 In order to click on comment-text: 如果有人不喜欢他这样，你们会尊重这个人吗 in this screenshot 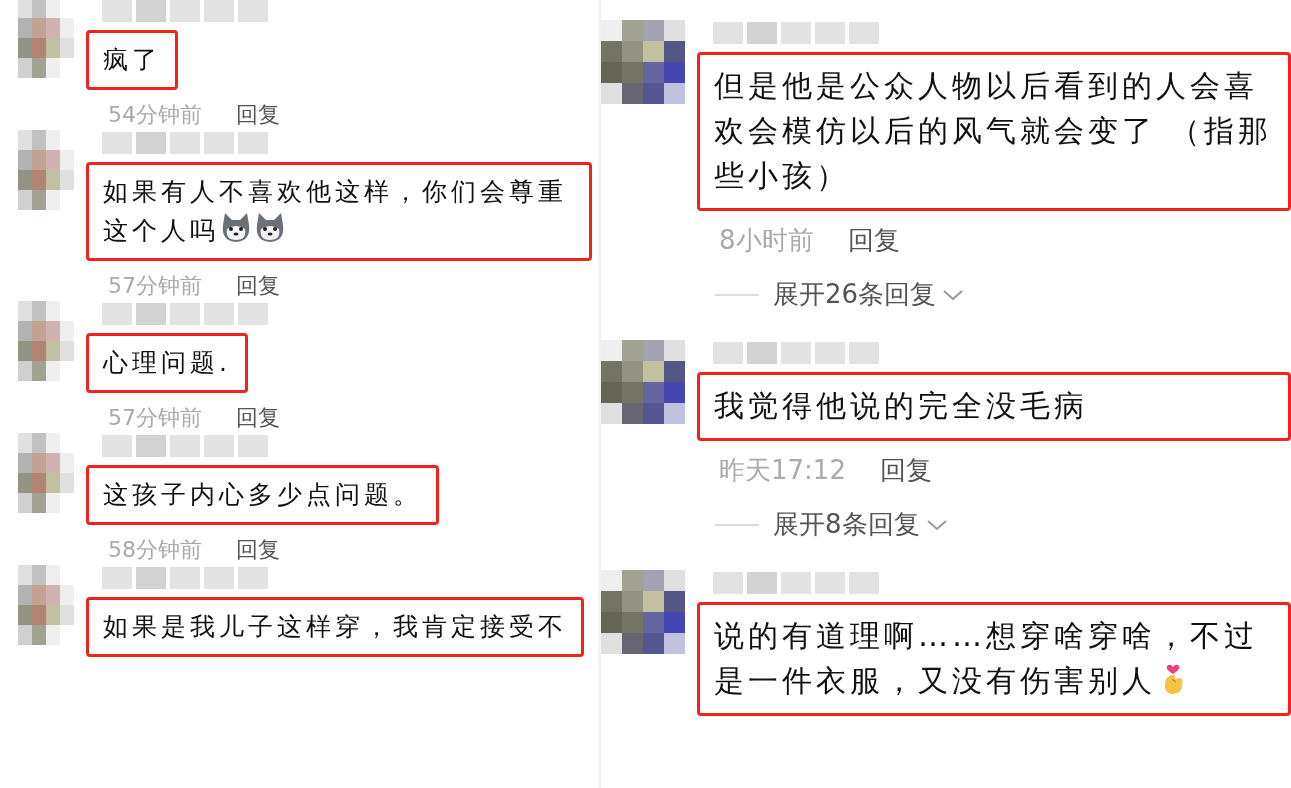, I will do `click(339, 211)`.